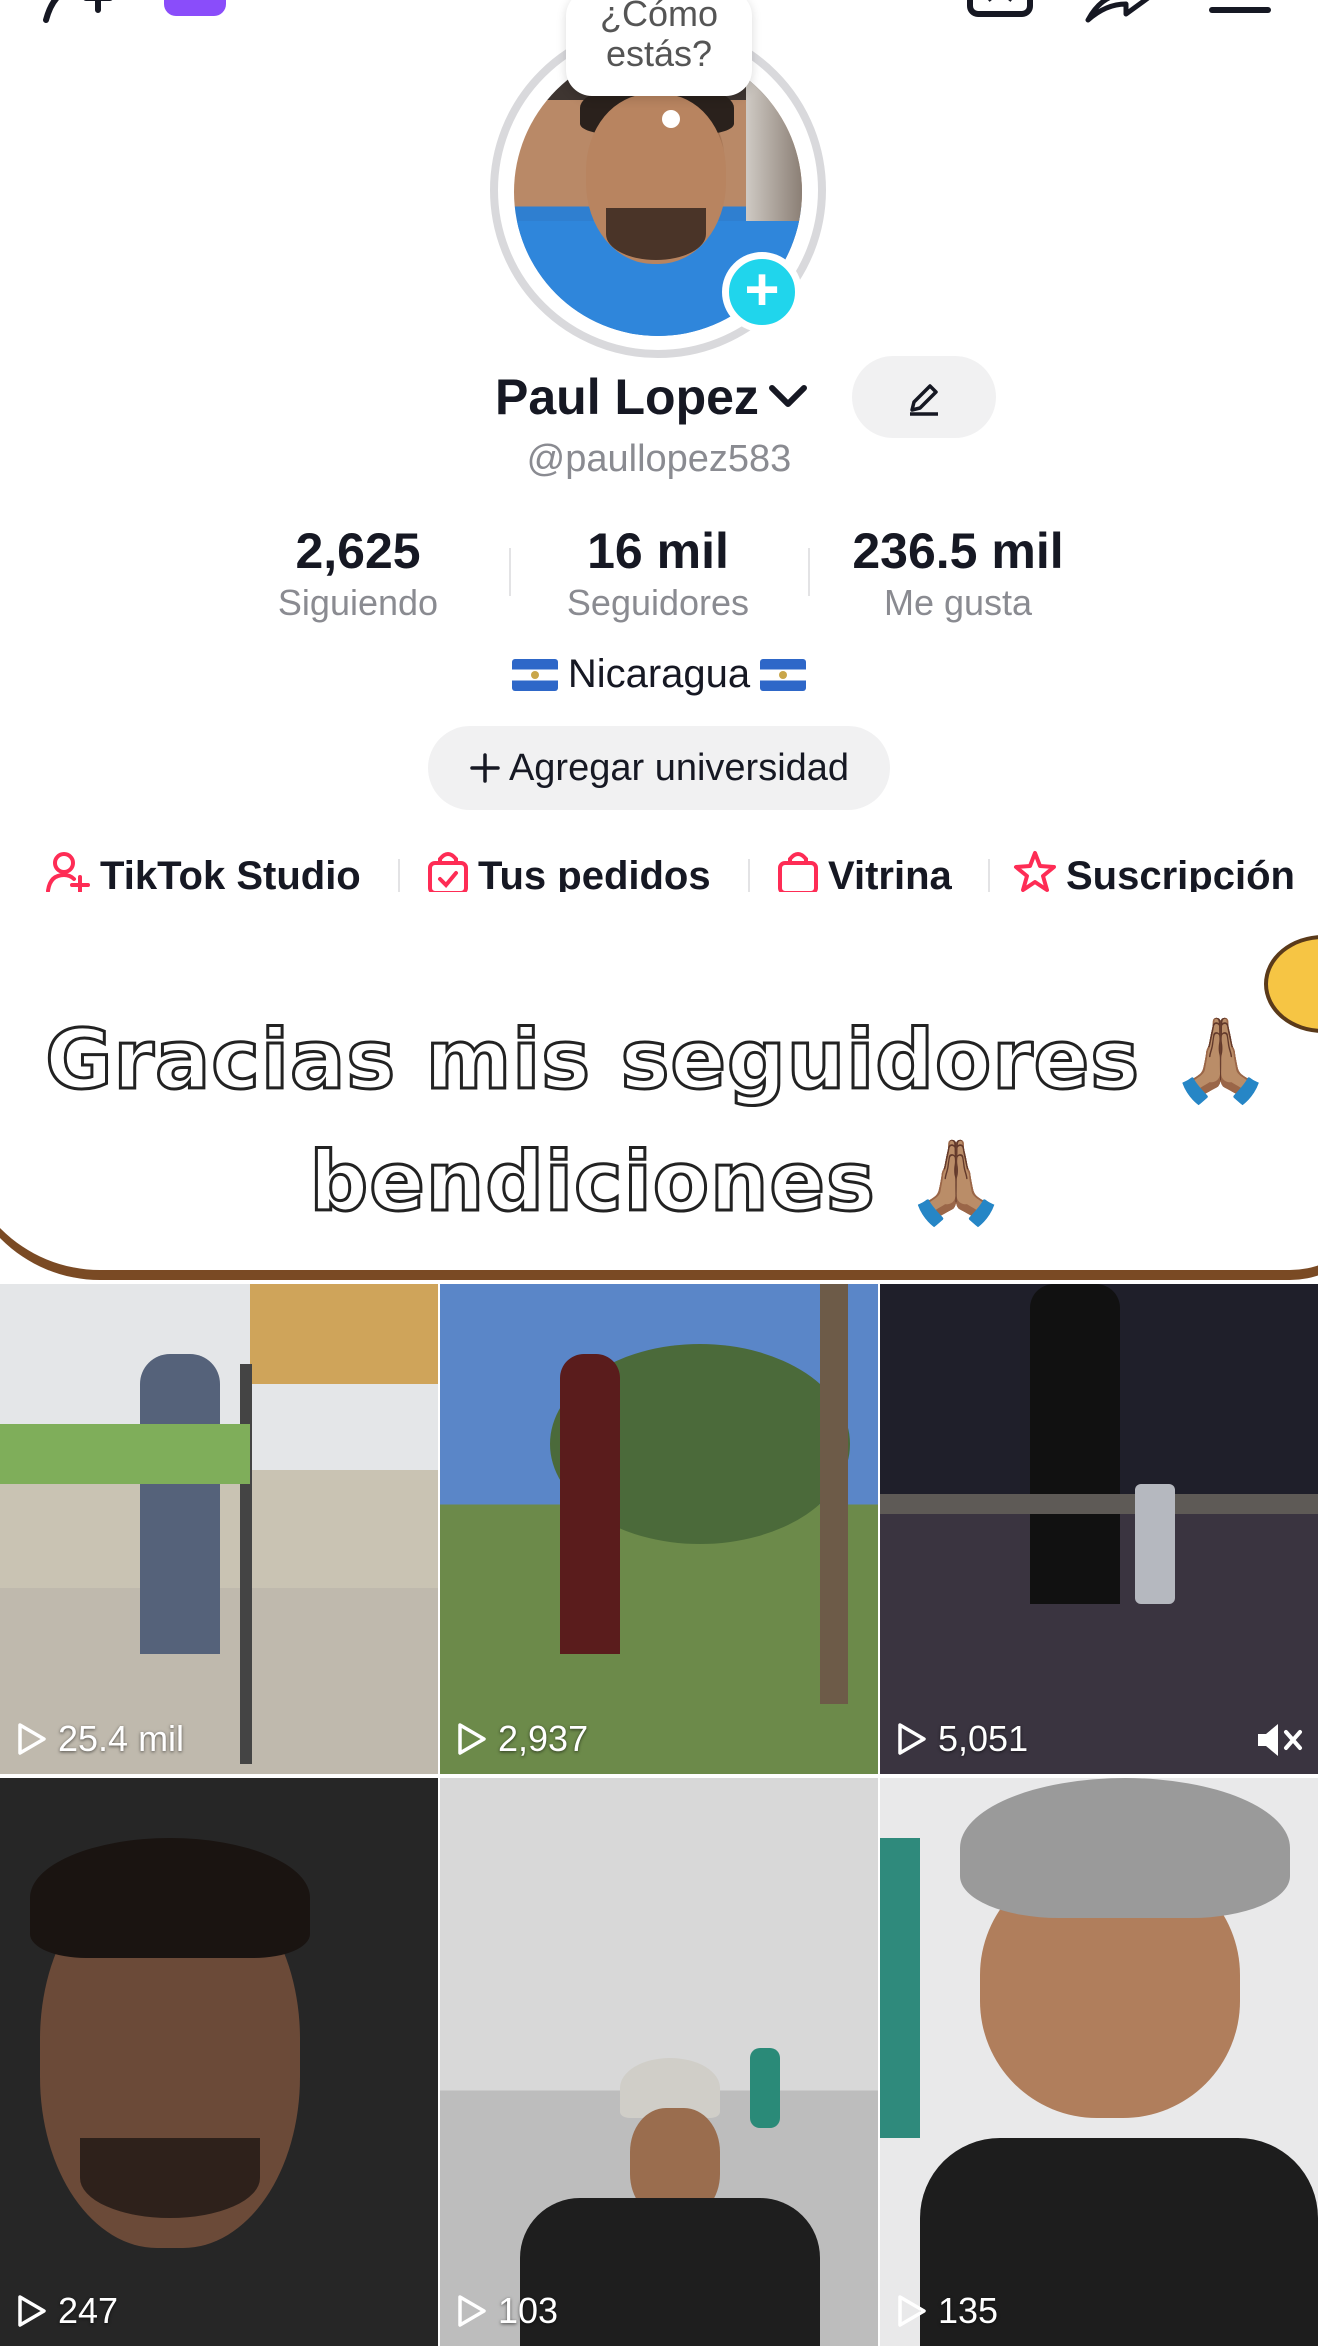 This screenshot has width=1318, height=2346. Describe the element at coordinates (659, 459) in the screenshot. I see `profile-handle: @paullopez583` at that location.